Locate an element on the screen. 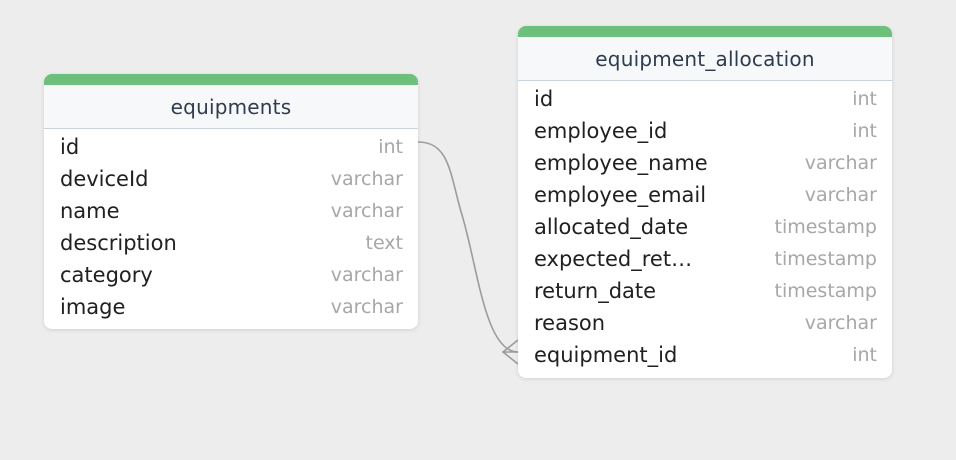  field-name: employee_id is located at coordinates (601, 131).